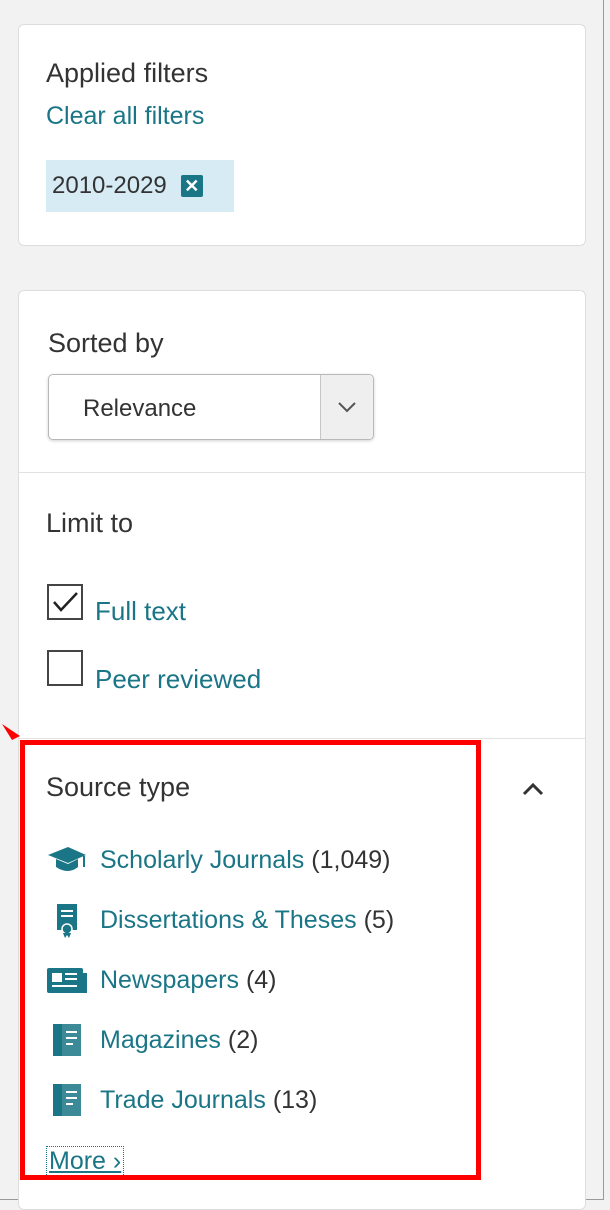 Image resolution: width=610 pixels, height=1210 pixels. What do you see at coordinates (90, 523) in the screenshot?
I see `limit-to-heading: Limit to` at bounding box center [90, 523].